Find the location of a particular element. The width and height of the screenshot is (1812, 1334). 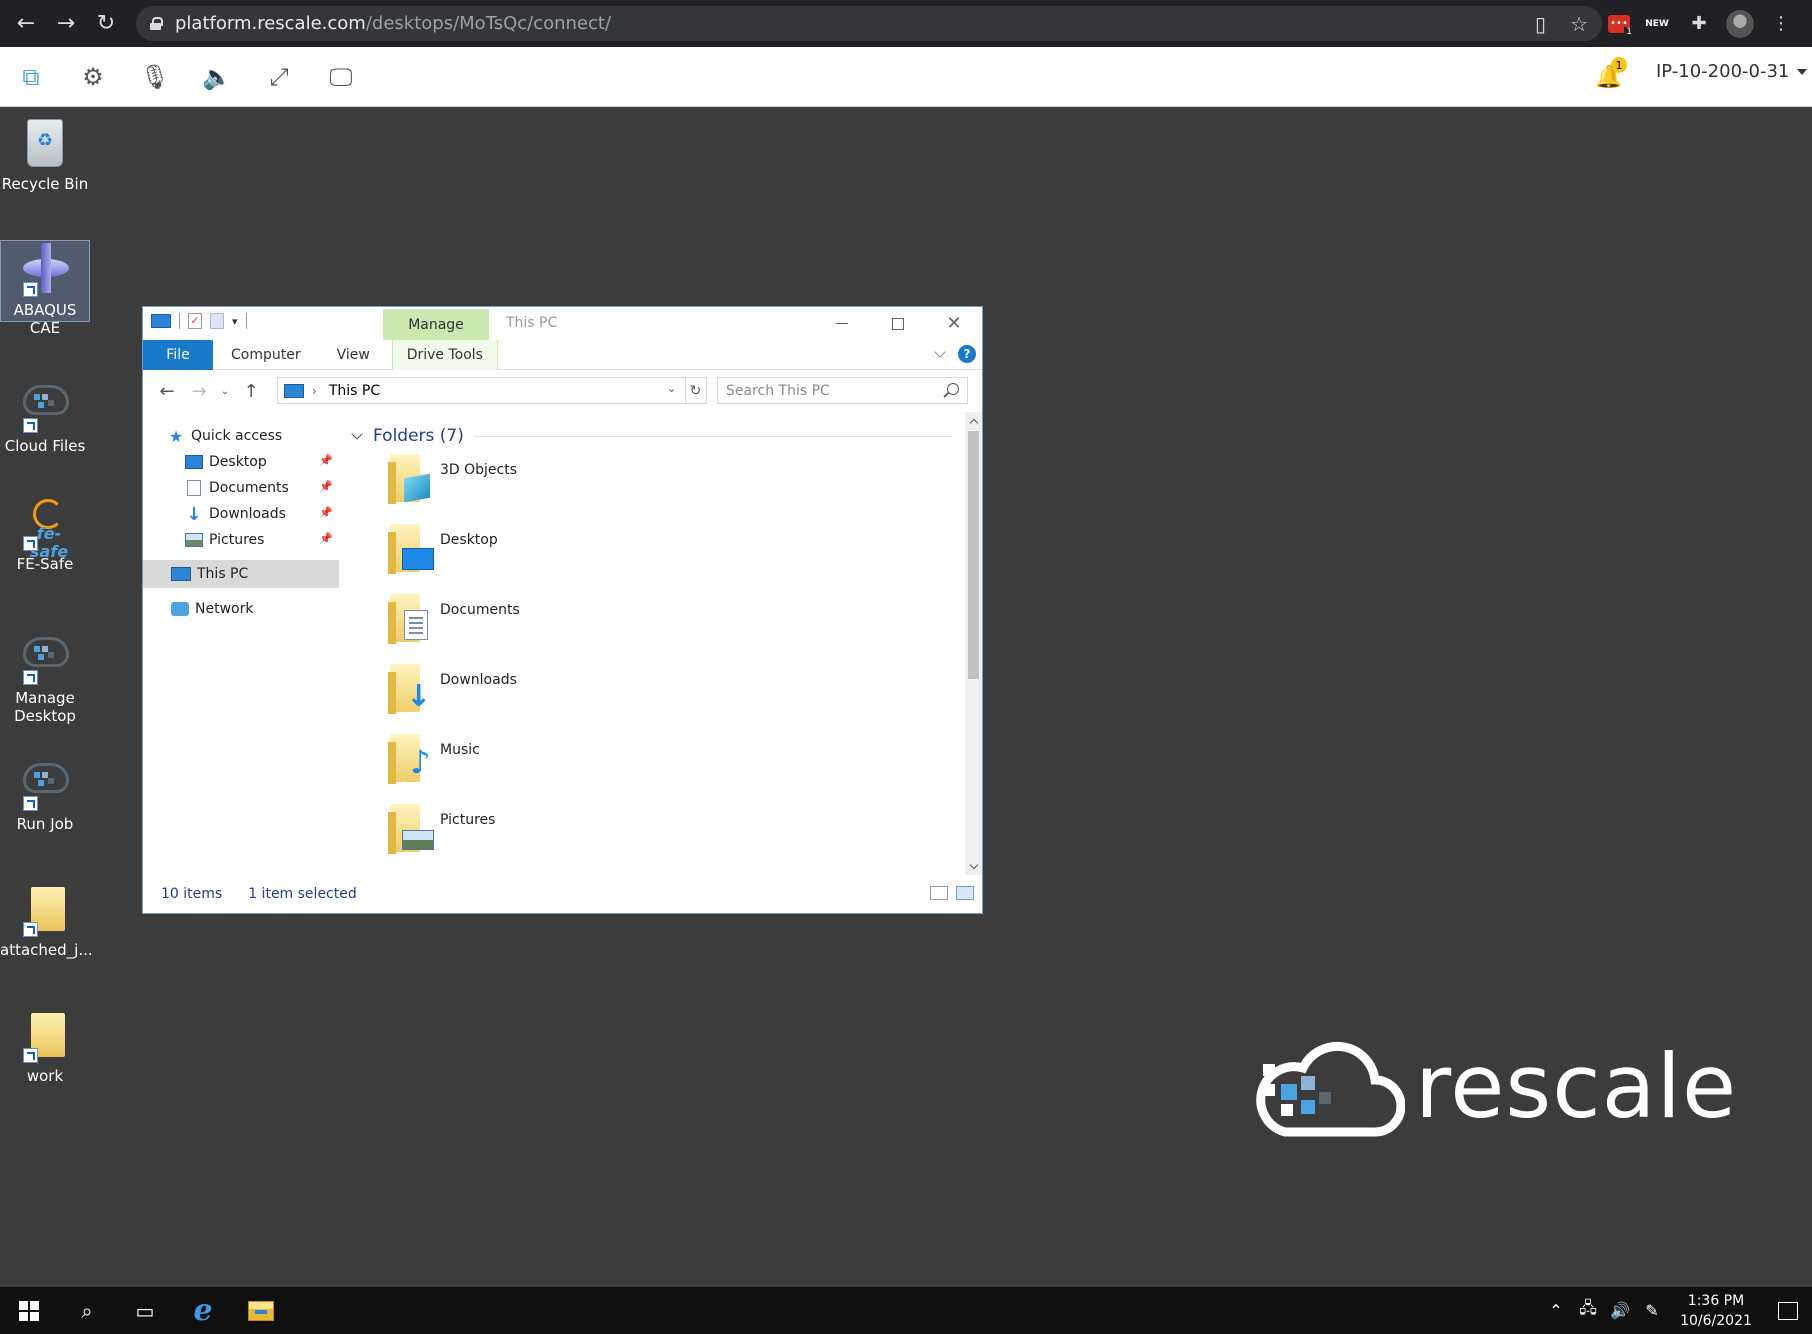

extension-badge: 1 is located at coordinates (1629, 31).